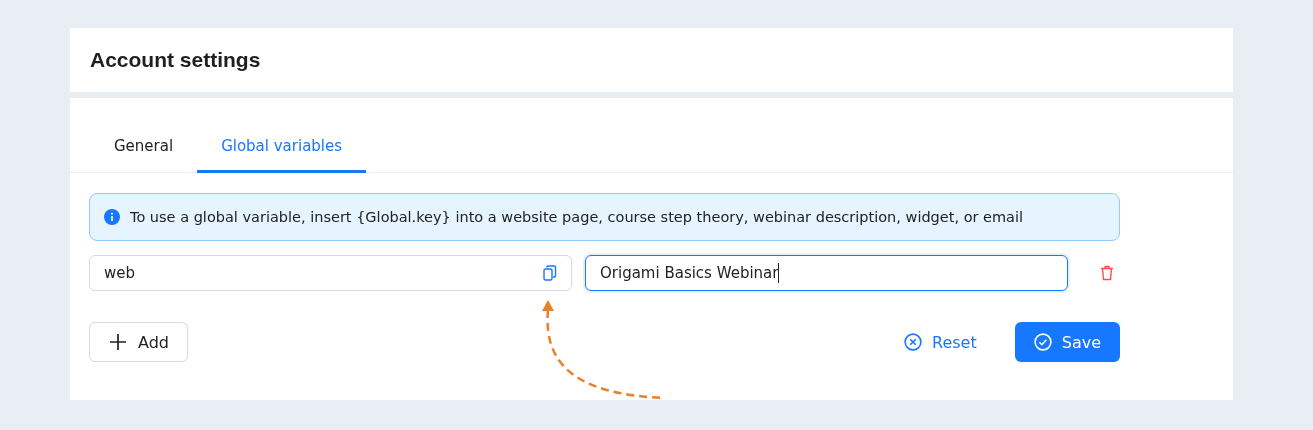 This screenshot has width=1313, height=430. Describe the element at coordinates (144, 149) in the screenshot. I see `tab: General` at that location.